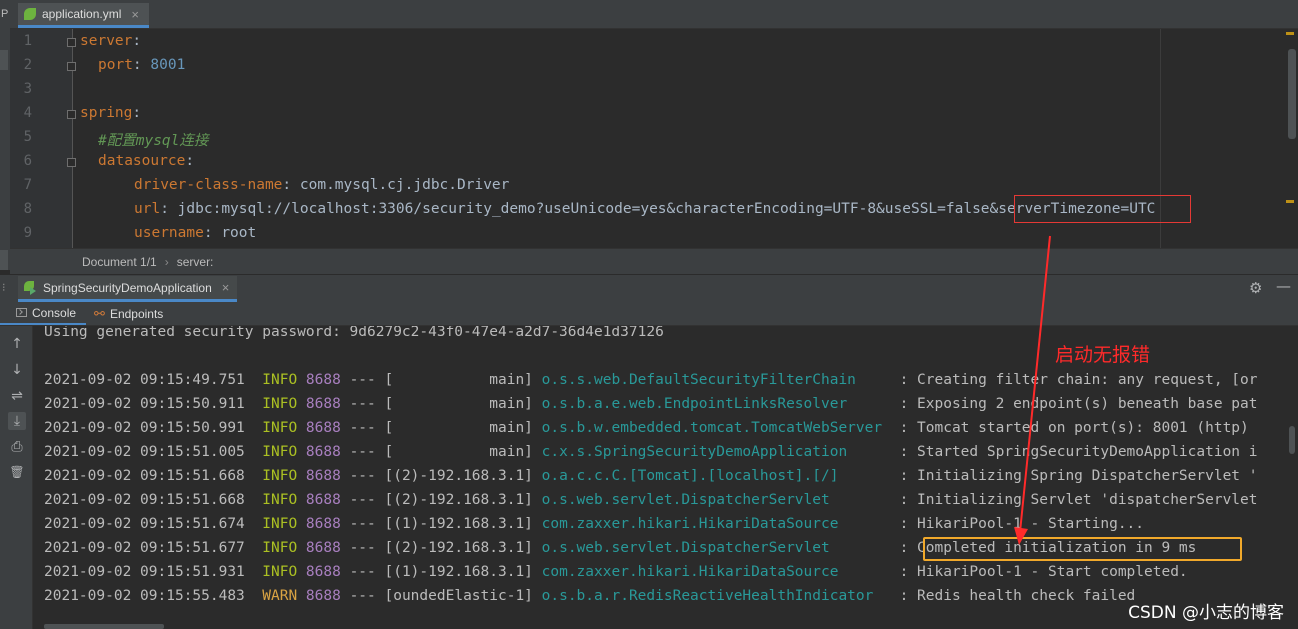 The width and height of the screenshot is (1298, 629). Describe the element at coordinates (144, 428) in the screenshot. I see `log-timestamp: 2021-09-02 09:15:50.991` at that location.